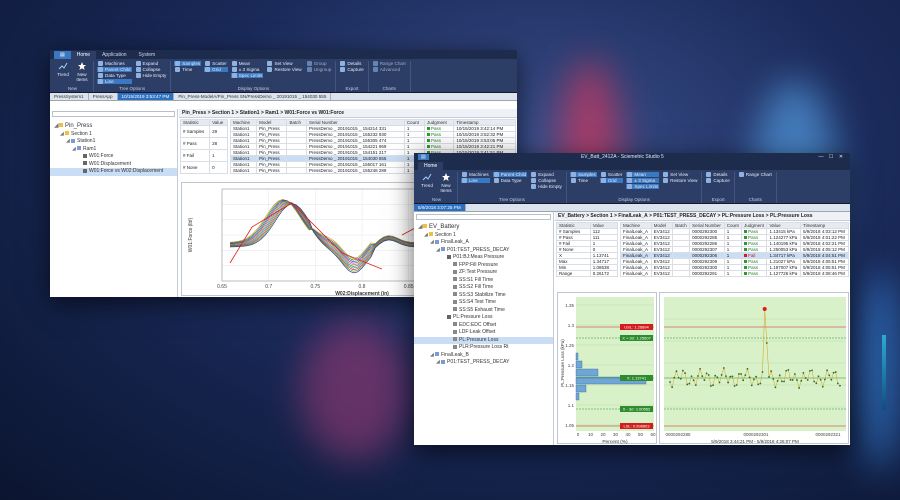  What do you see at coordinates (319, 69) in the screenshot?
I see `ungroup-button: Ungroup` at bounding box center [319, 69].